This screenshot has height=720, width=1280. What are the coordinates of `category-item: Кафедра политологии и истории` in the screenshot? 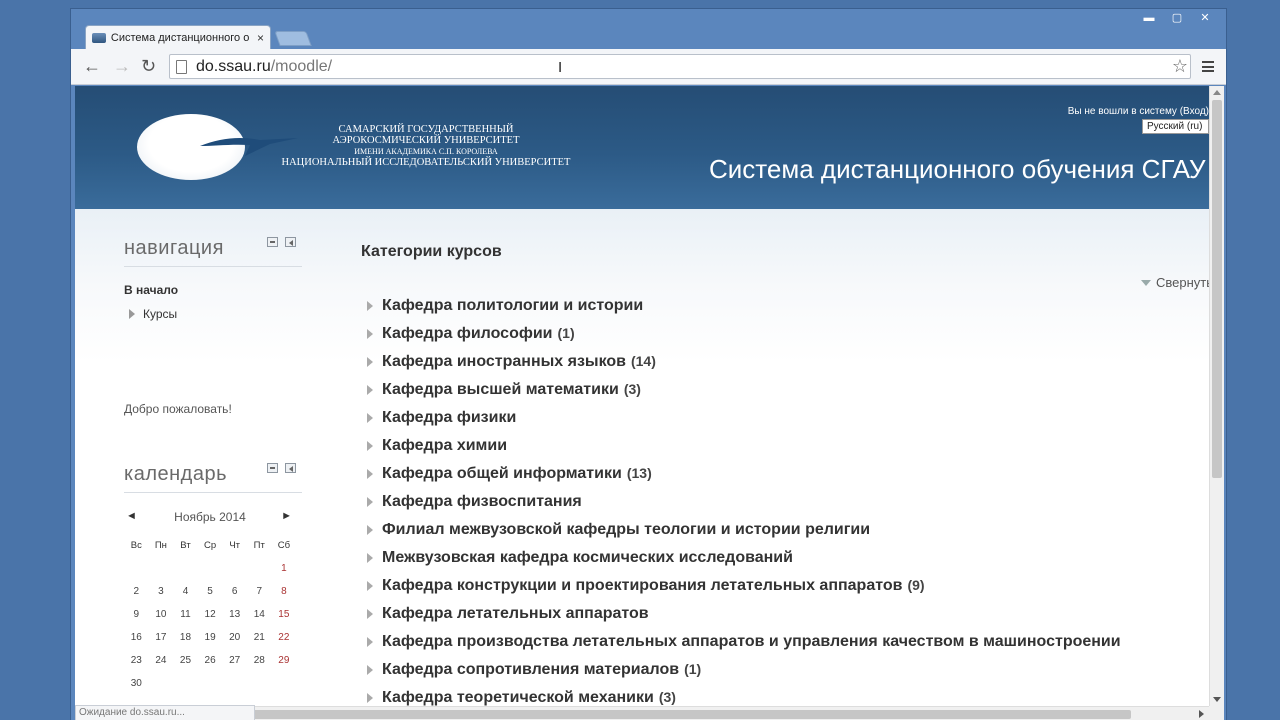 It's located at (746, 306).